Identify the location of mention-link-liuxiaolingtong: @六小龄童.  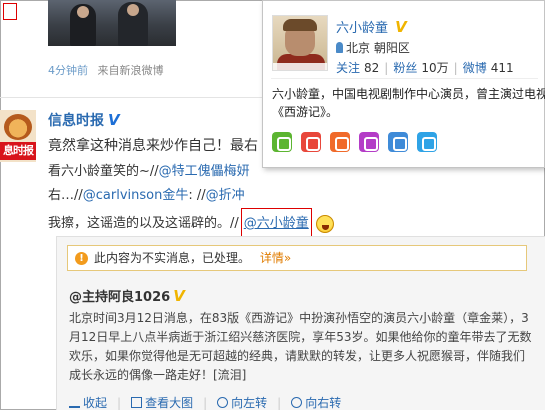
(276, 223).